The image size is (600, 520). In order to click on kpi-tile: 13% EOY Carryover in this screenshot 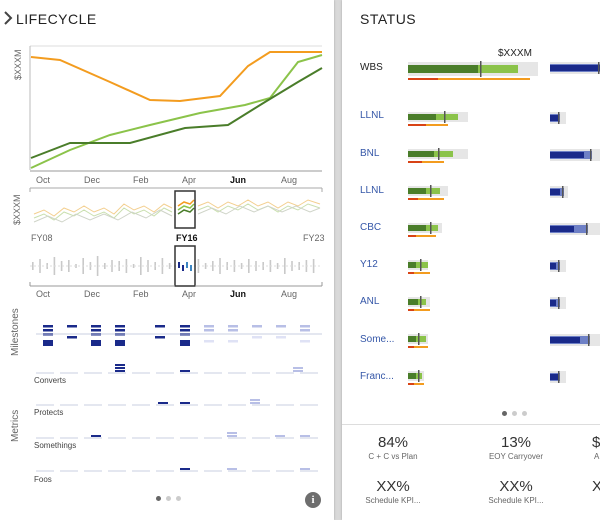, I will do `click(516, 447)`.